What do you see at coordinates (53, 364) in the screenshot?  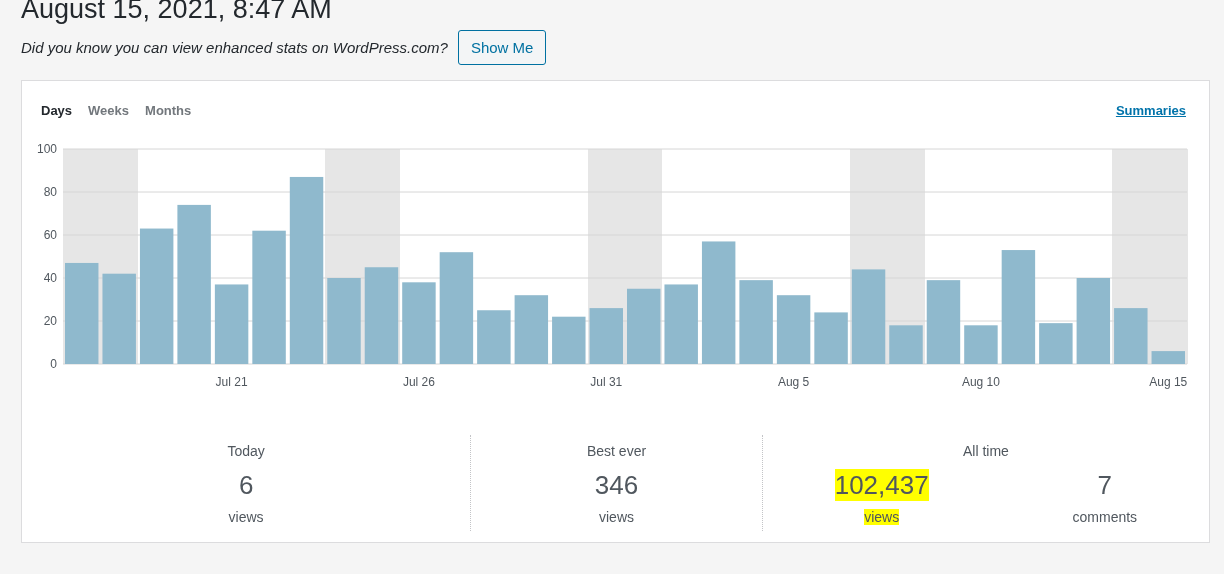 I see `y-tick-label: 0` at bounding box center [53, 364].